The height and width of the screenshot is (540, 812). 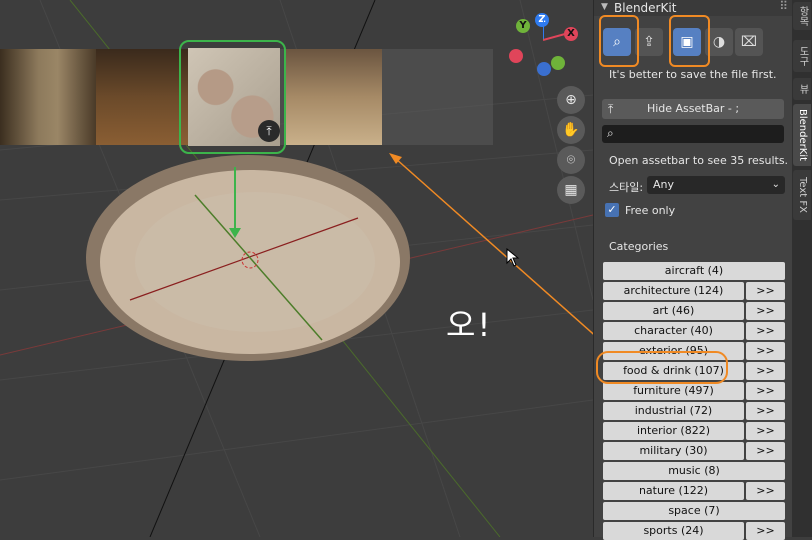 What do you see at coordinates (673, 411) in the screenshot?
I see `category-button: industrial (72)` at bounding box center [673, 411].